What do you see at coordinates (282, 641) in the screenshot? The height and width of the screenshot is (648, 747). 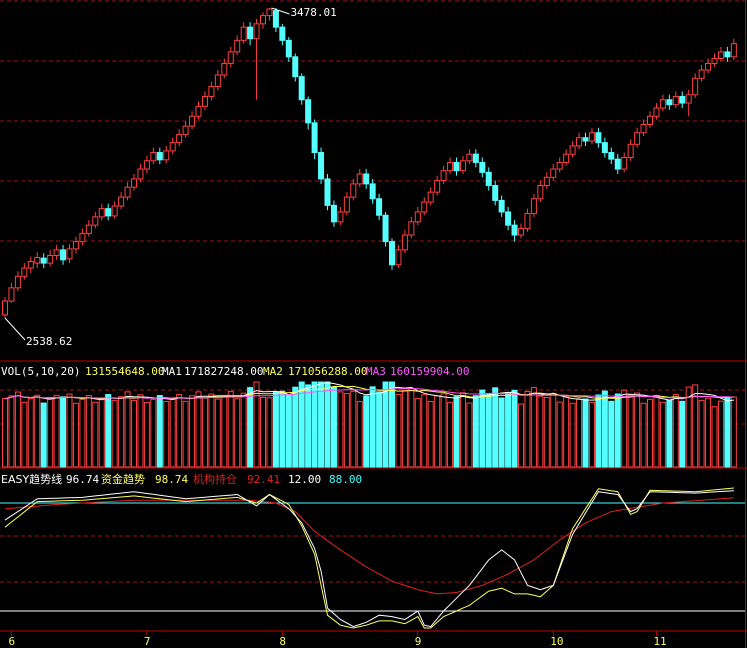 I see `x-tick-label: 8` at bounding box center [282, 641].